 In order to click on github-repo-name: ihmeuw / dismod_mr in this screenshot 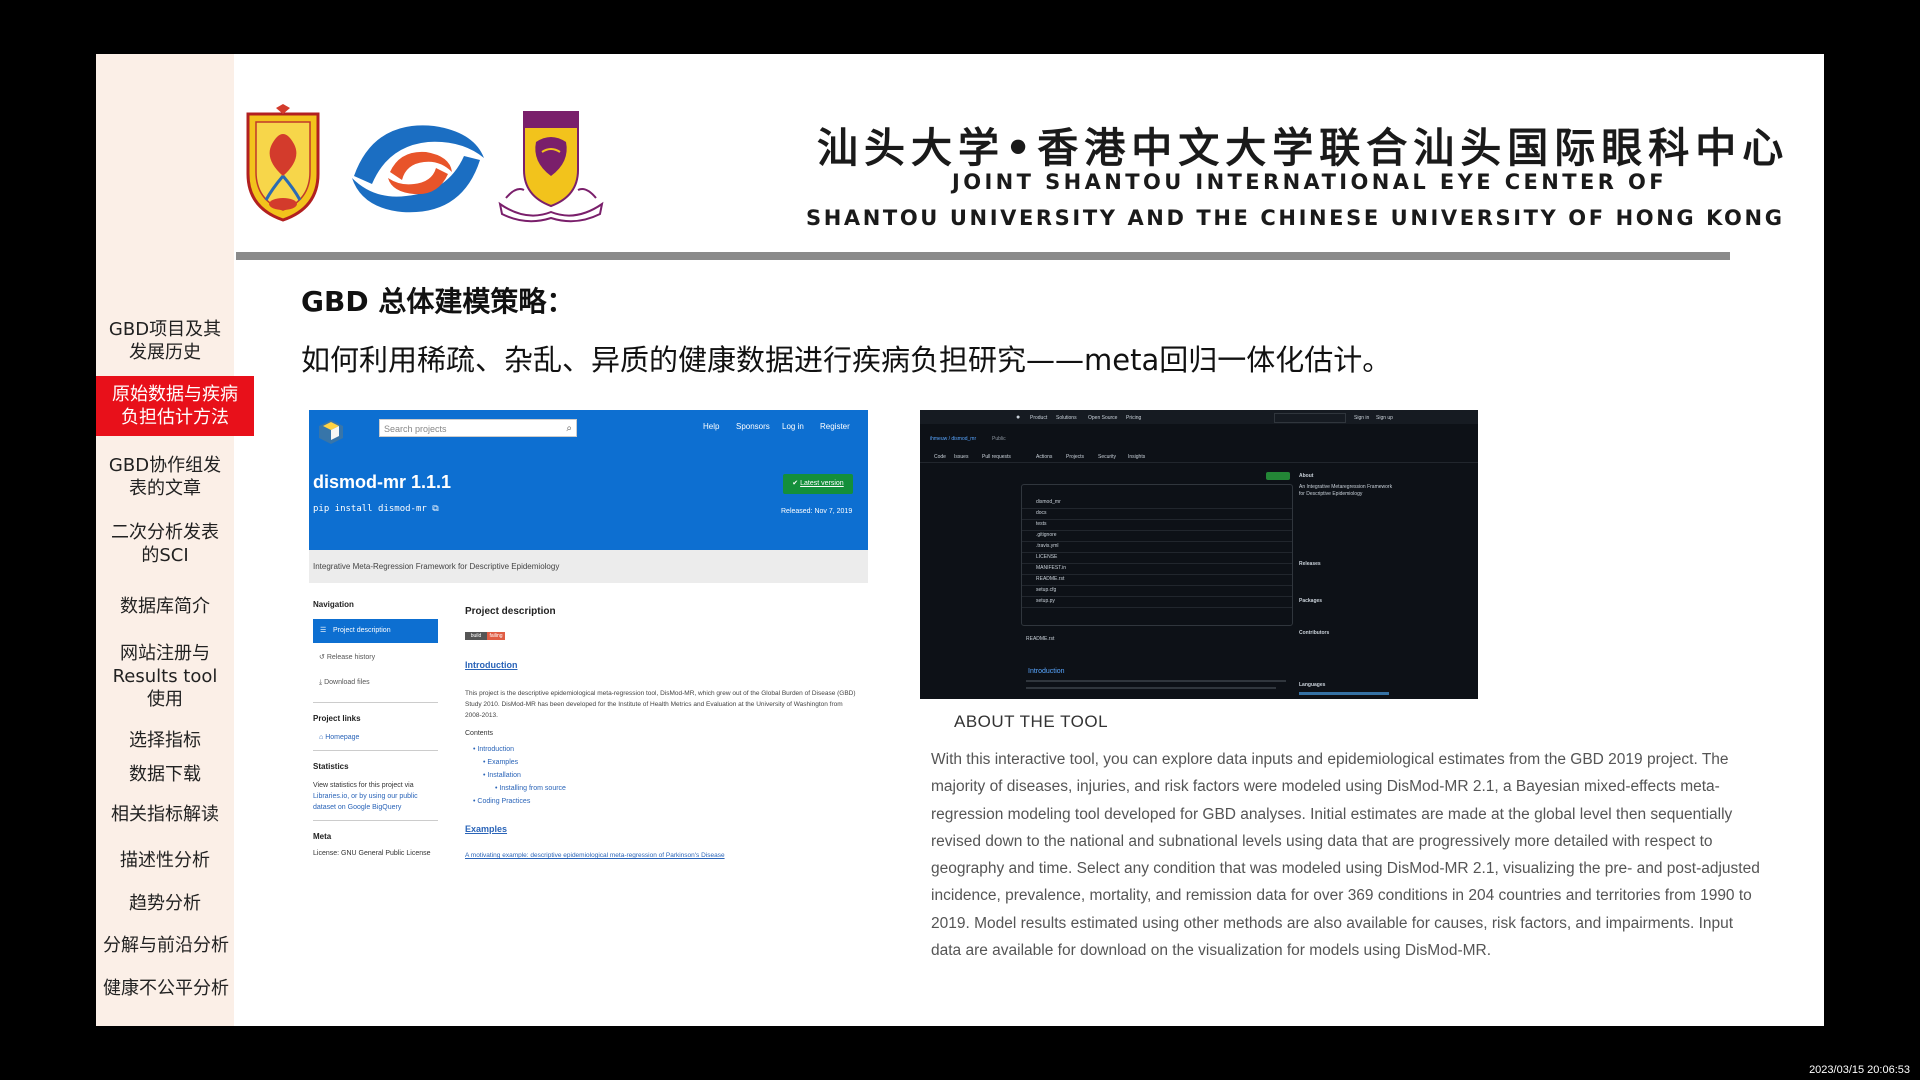, I will do `click(953, 439)`.